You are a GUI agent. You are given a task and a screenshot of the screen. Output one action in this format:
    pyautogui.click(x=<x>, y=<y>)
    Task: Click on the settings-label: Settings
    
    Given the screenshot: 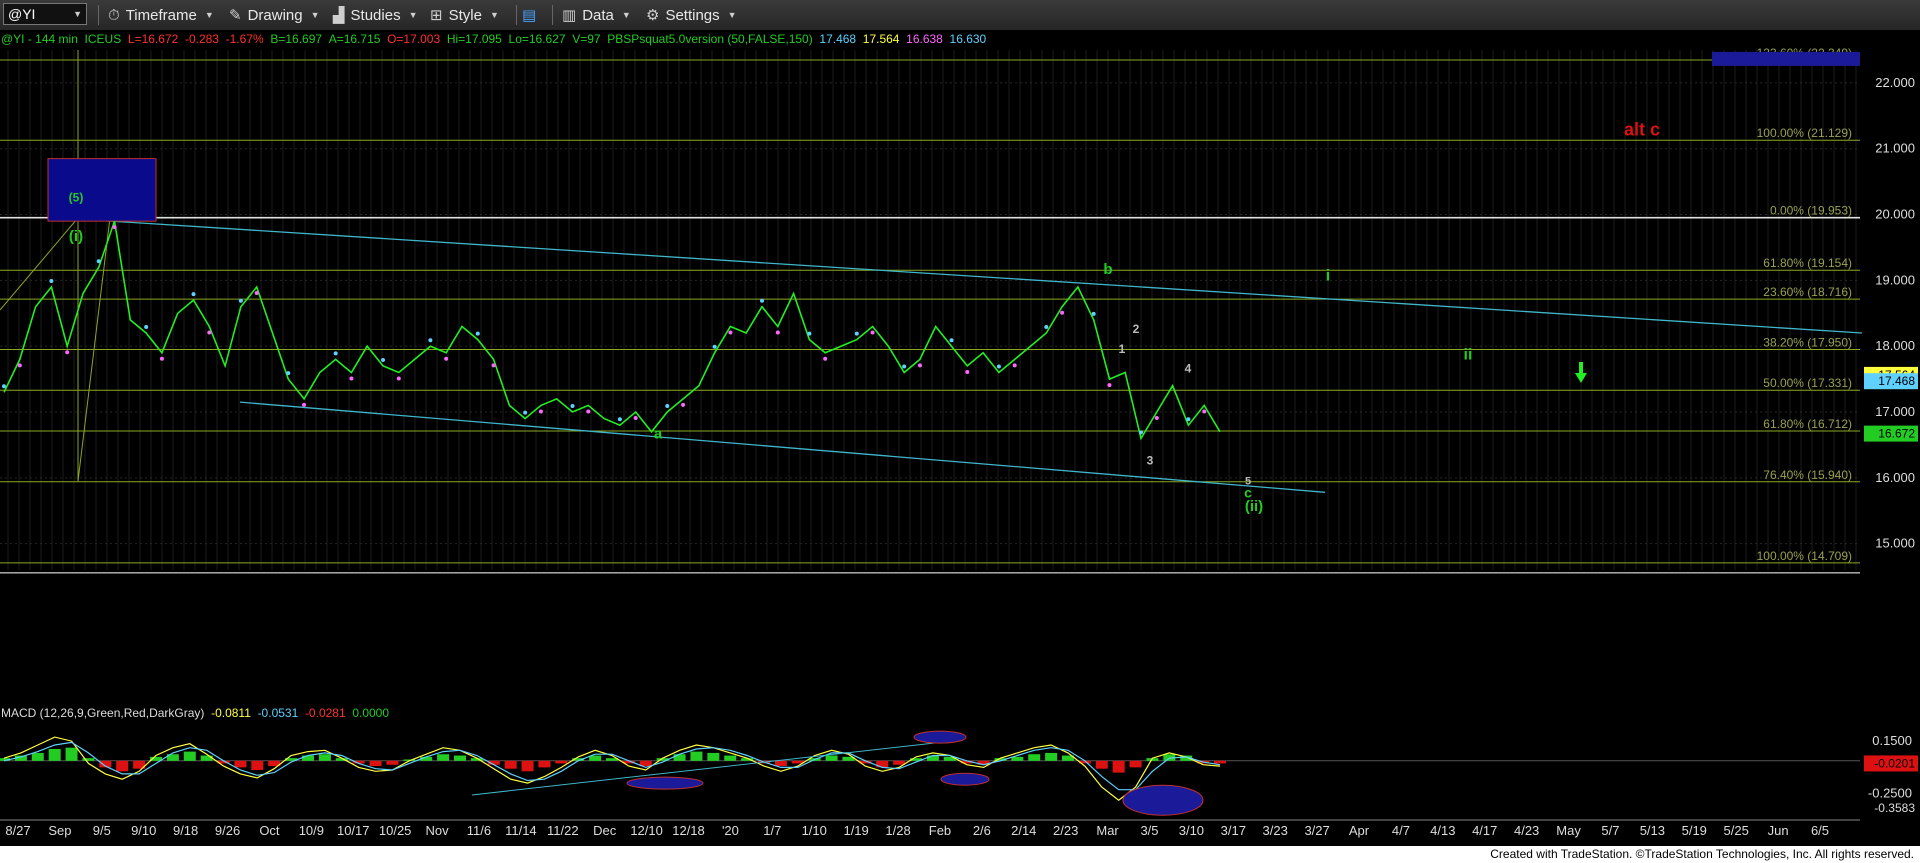 What is the action you would take?
    pyautogui.click(x=692, y=15)
    